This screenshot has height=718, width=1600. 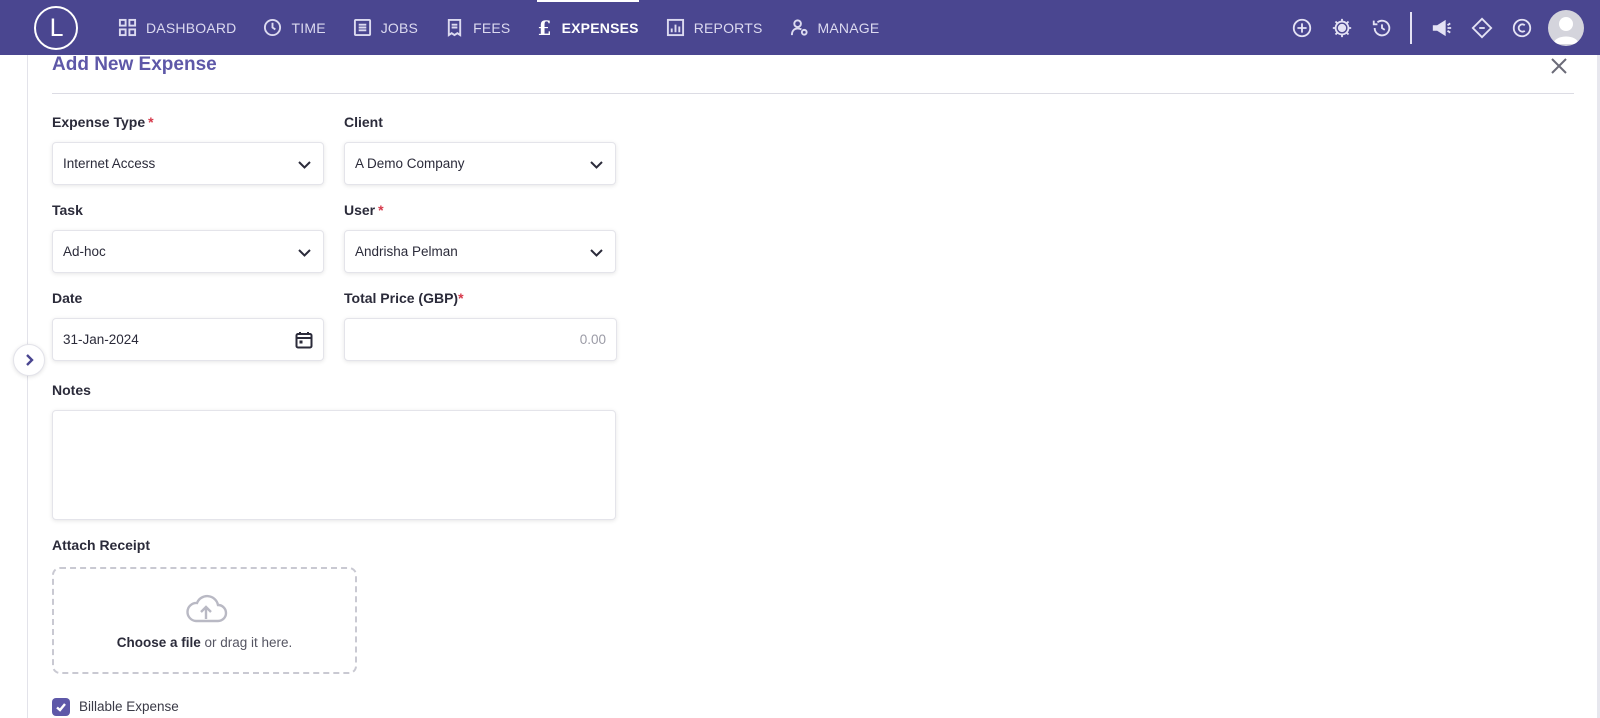 I want to click on billable-checkbox, so click(x=61, y=707).